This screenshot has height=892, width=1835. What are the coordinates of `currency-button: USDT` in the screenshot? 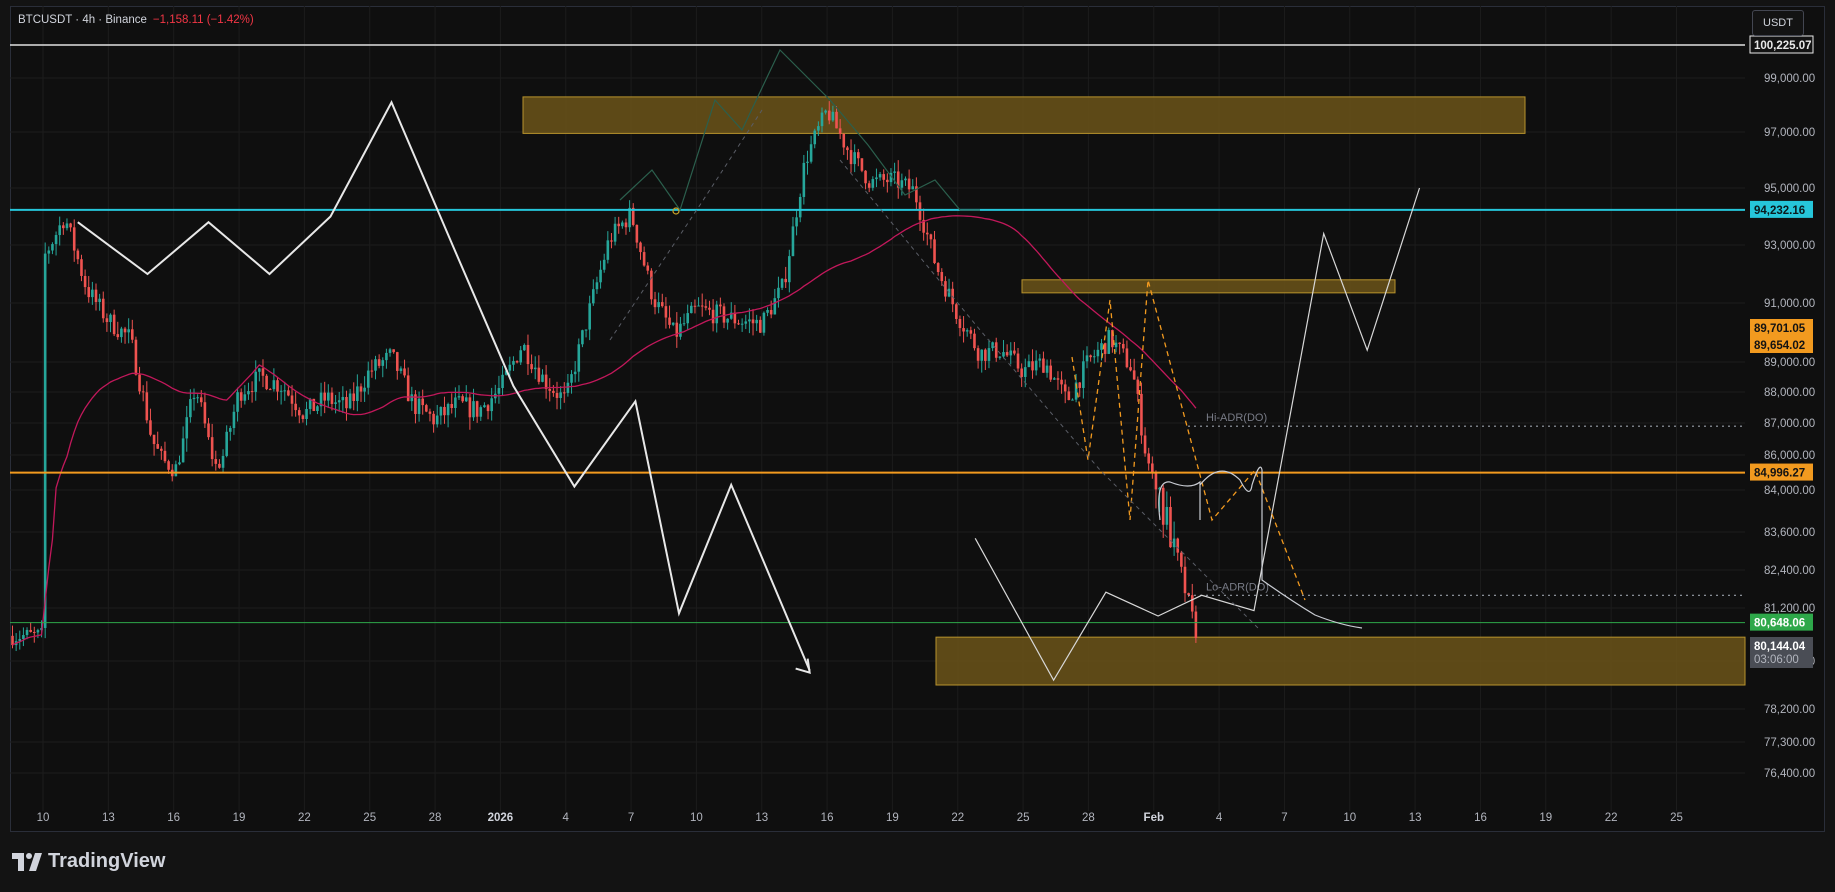 It's located at (1778, 23).